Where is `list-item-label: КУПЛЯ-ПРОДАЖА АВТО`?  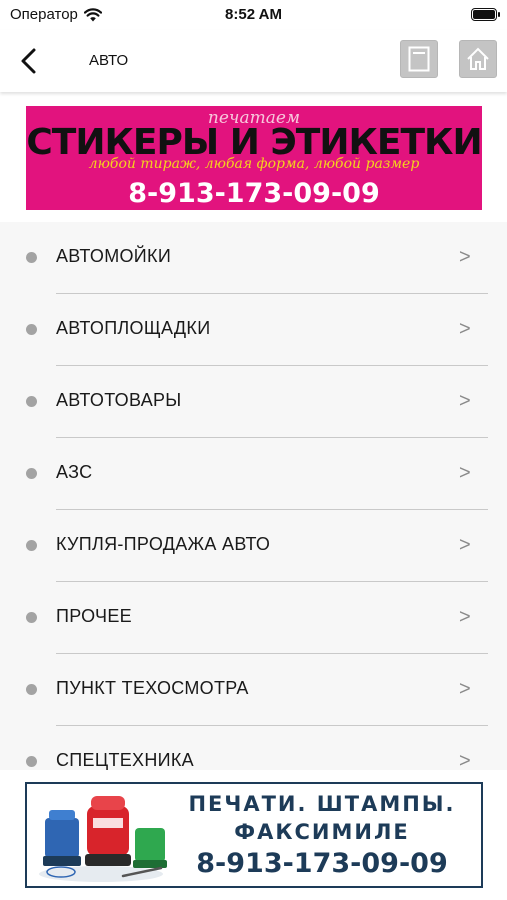 list-item-label: КУПЛЯ-ПРОДАЖА АВТО is located at coordinates (163, 544).